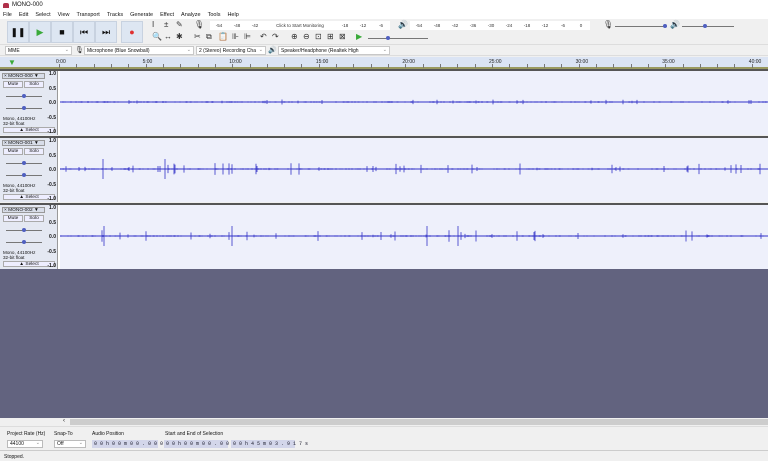 The width and height of the screenshot is (768, 461). I want to click on edit-tool-5-icon: ↶, so click(263, 36).